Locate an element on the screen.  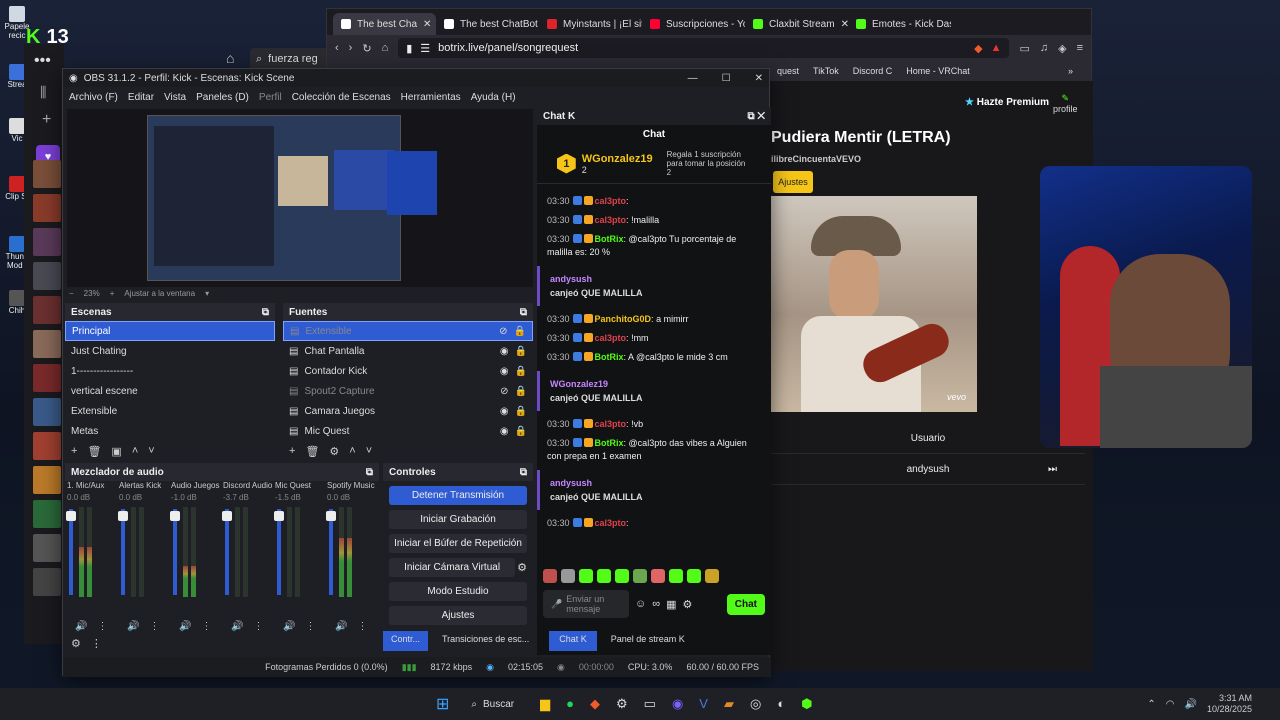
taskbar-search: ⌕ Buscar is located at coordinates (492, 704).